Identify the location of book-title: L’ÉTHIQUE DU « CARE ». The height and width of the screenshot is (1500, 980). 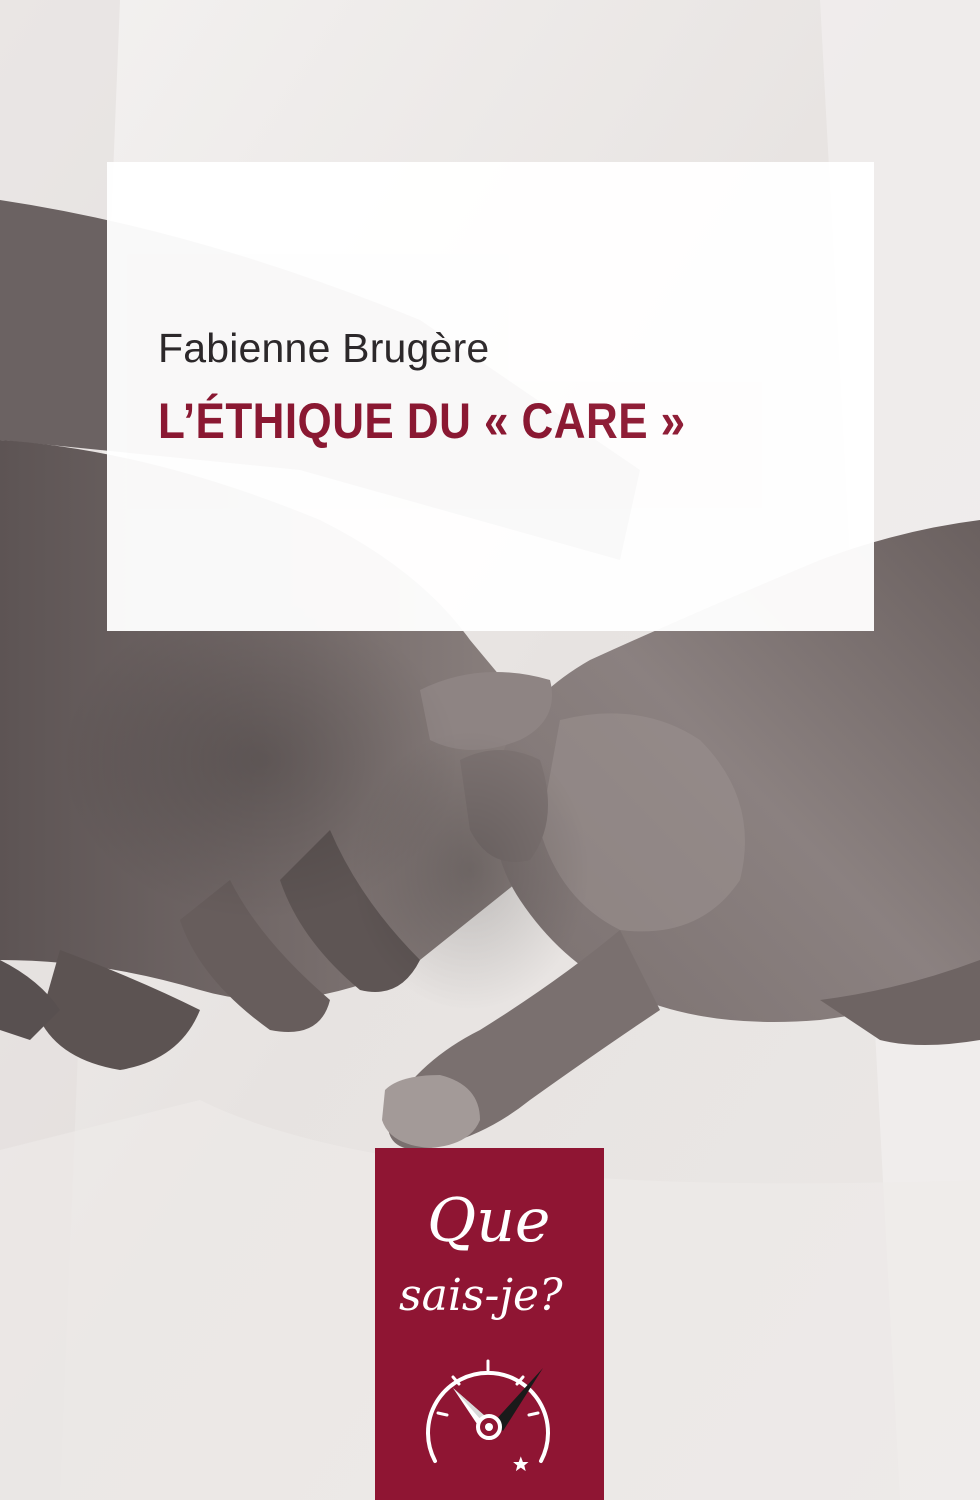
(422, 421).